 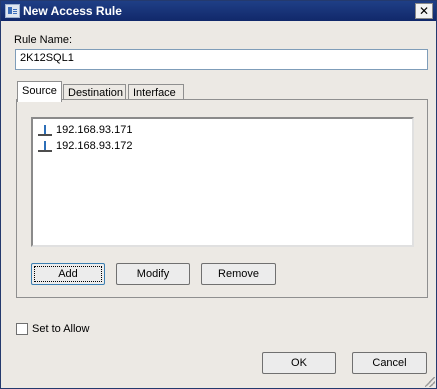 What do you see at coordinates (72, 11) in the screenshot?
I see `window-title: New Access Rule` at bounding box center [72, 11].